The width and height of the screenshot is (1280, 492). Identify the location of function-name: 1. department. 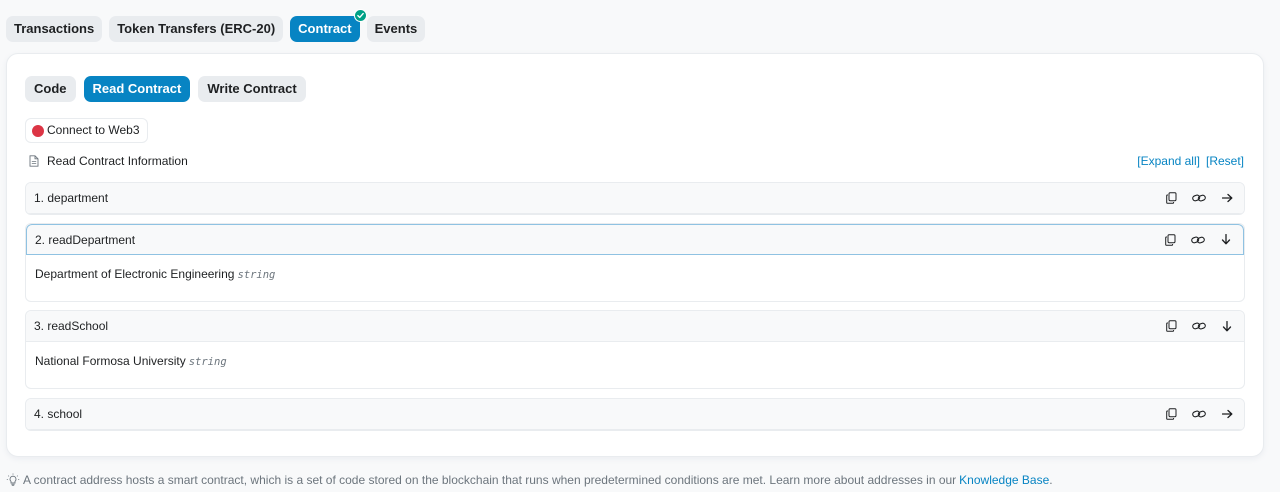
(71, 198).